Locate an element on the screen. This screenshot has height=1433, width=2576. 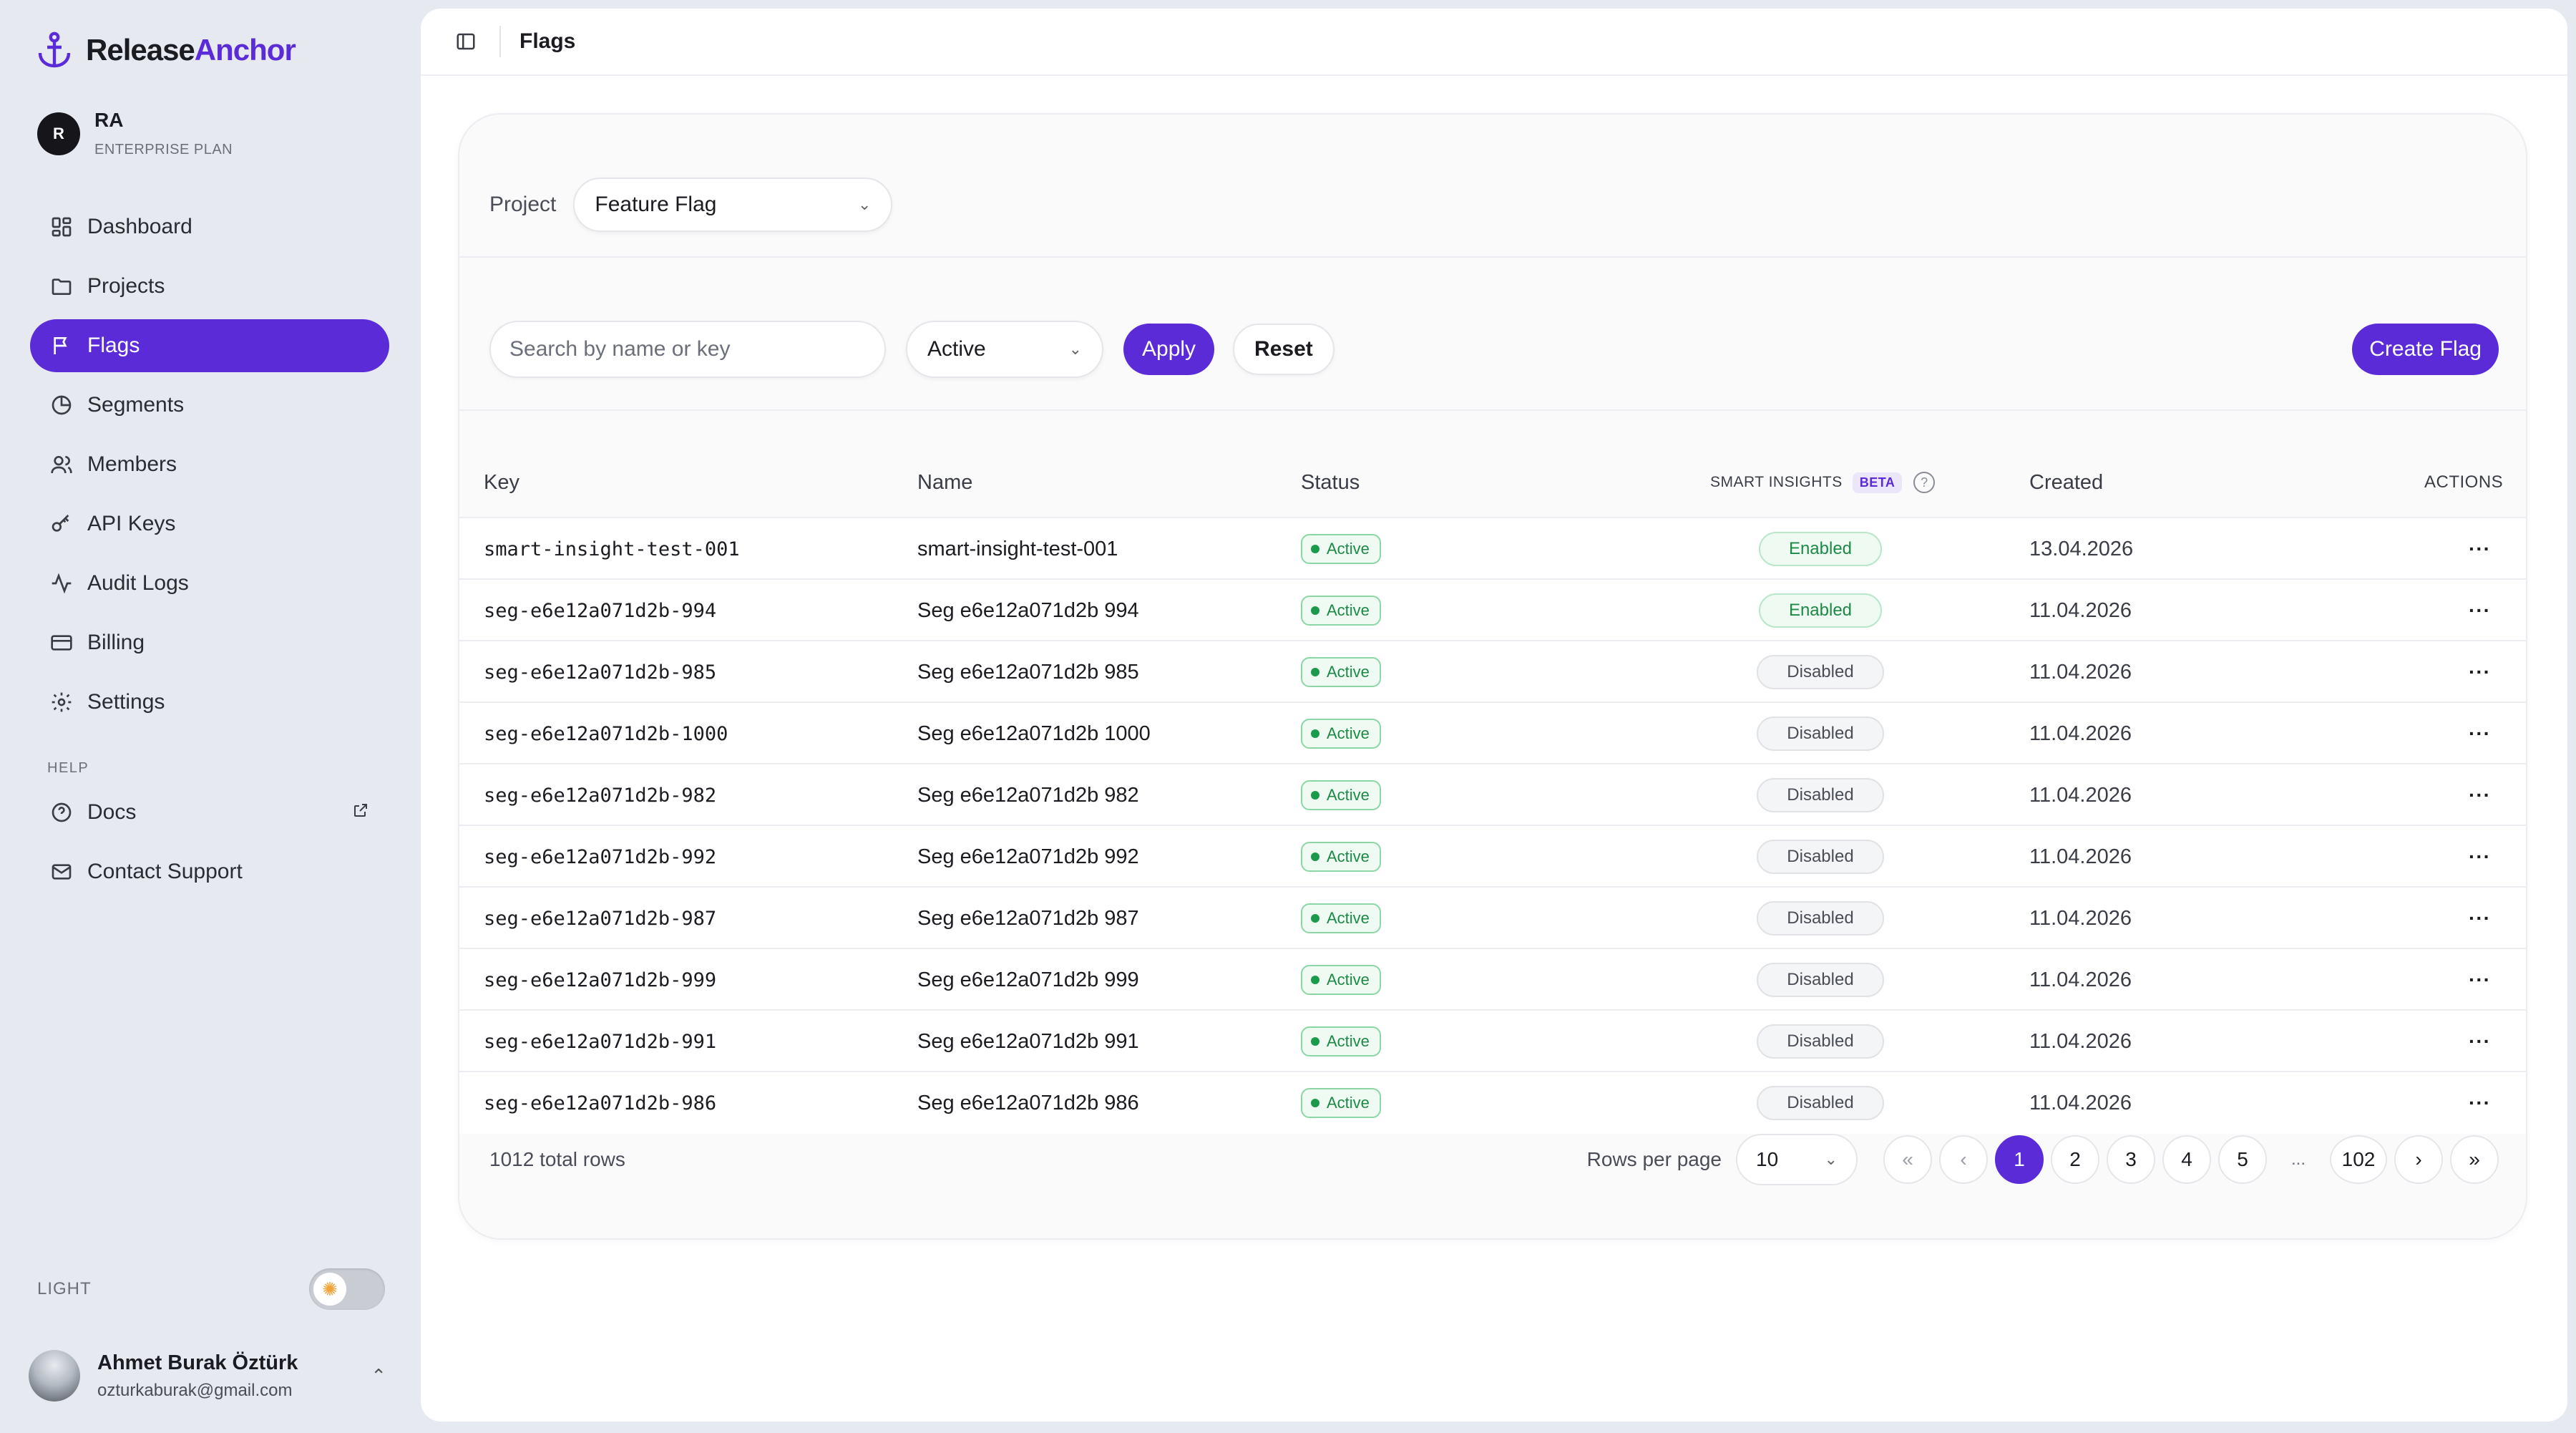
page-button: 3 is located at coordinates (2131, 1159).